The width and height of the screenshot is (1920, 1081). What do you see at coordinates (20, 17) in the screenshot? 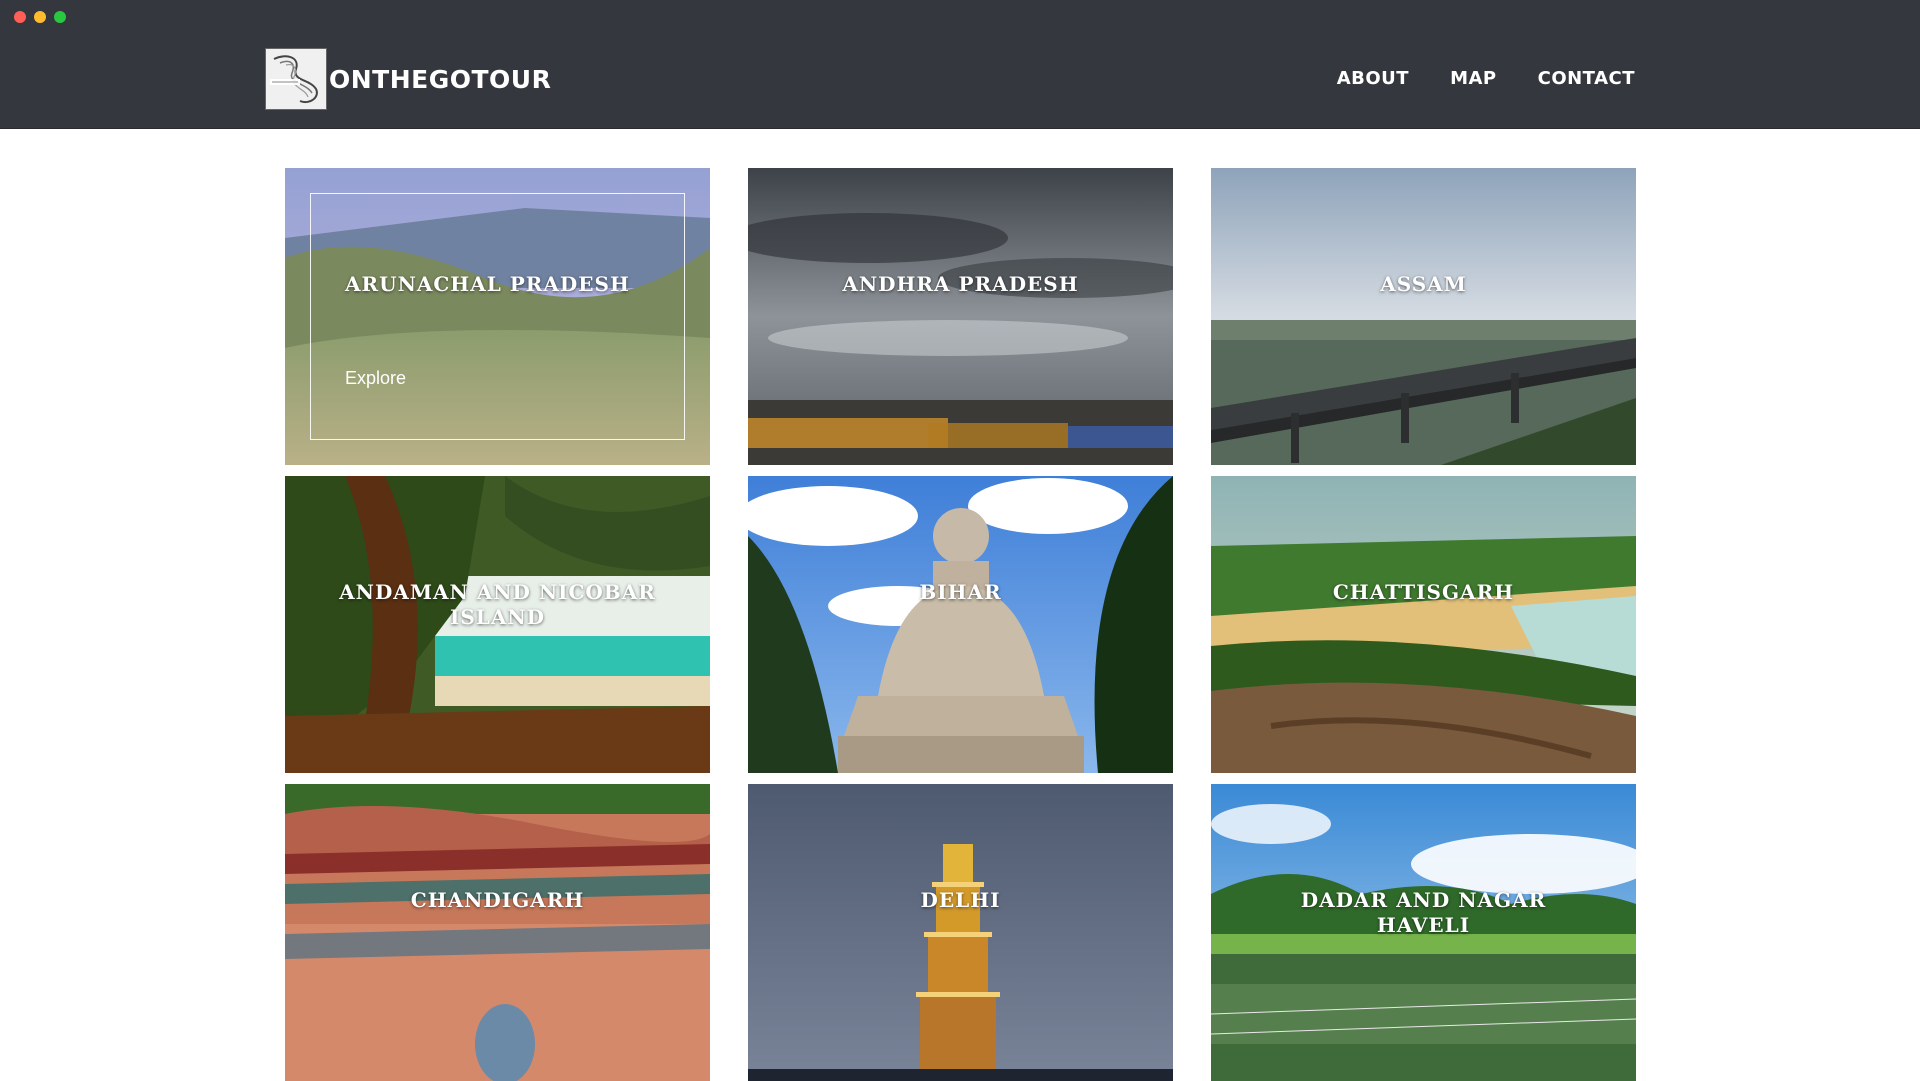
I see `close-window-button` at bounding box center [20, 17].